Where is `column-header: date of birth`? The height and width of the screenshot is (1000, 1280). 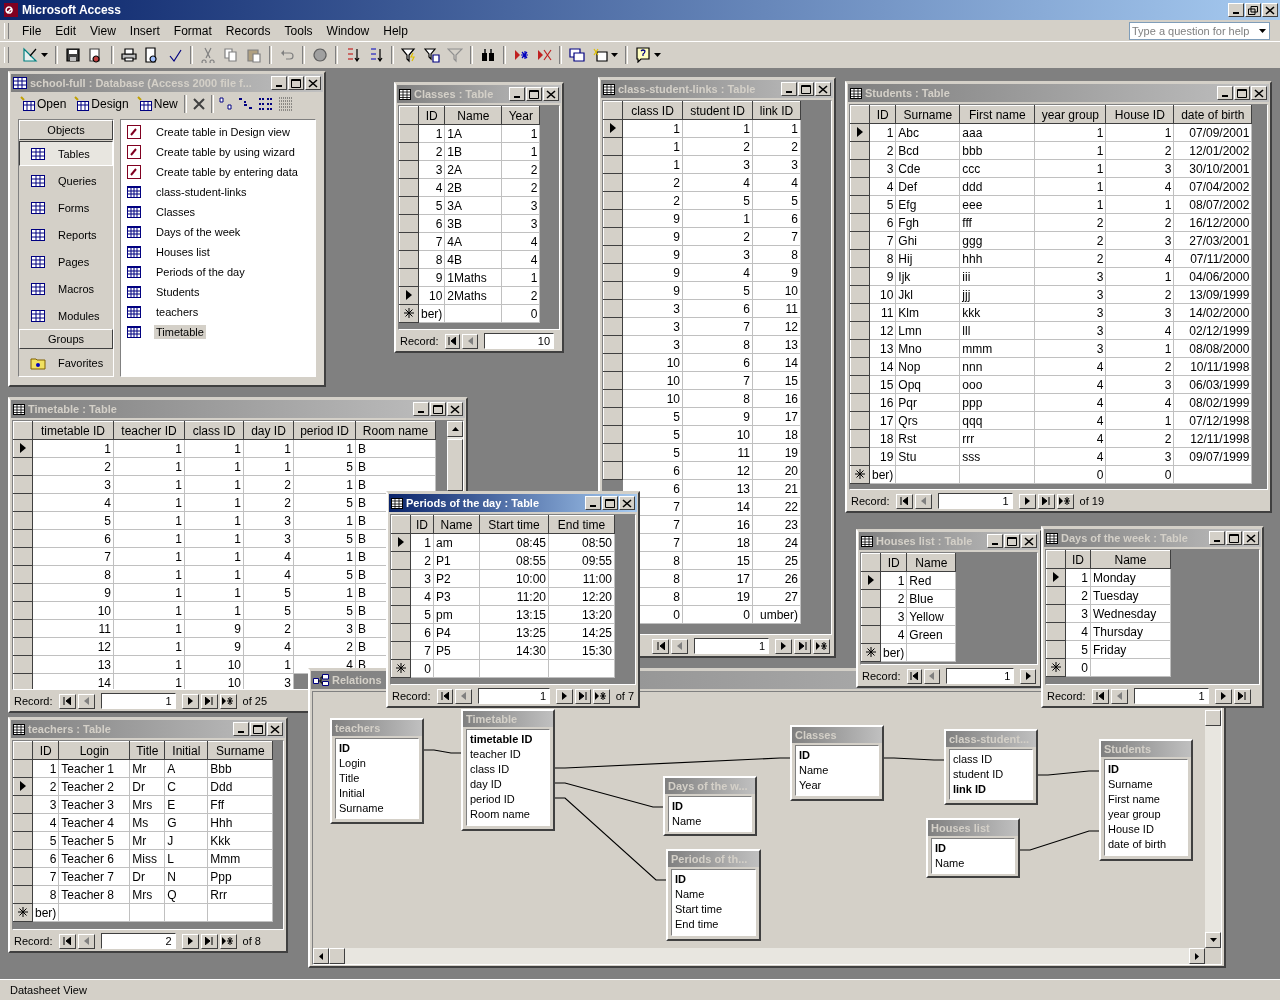
column-header: date of birth is located at coordinates (1212, 114).